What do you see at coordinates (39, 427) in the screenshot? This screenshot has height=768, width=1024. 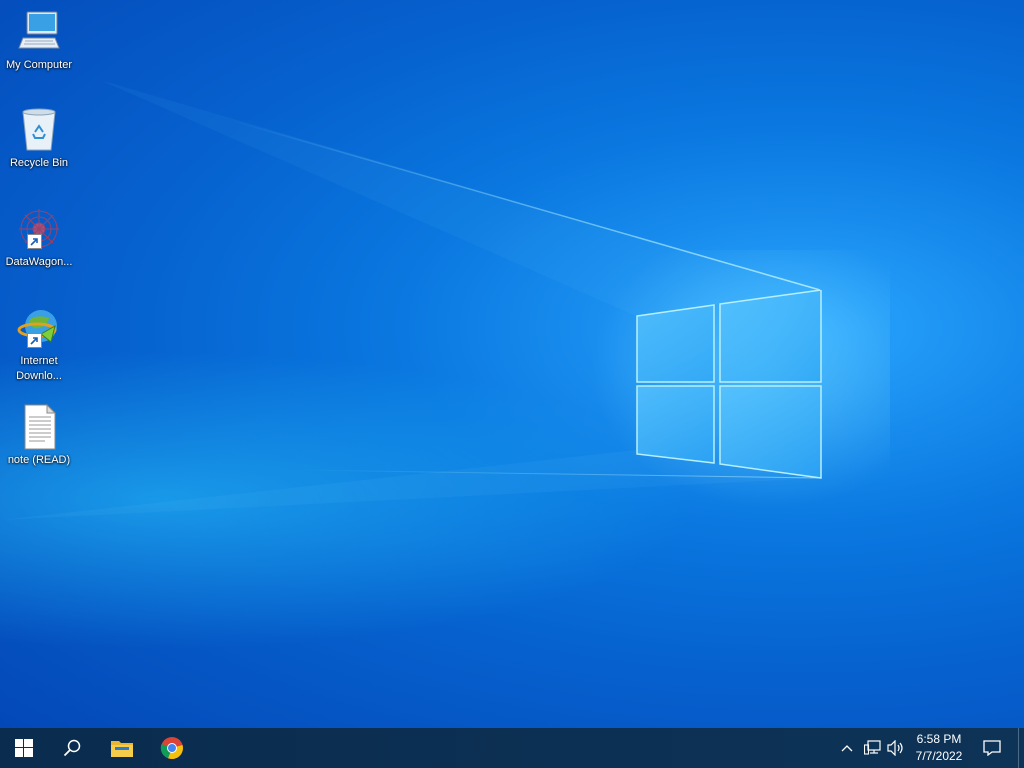 I see `text-document-icon` at bounding box center [39, 427].